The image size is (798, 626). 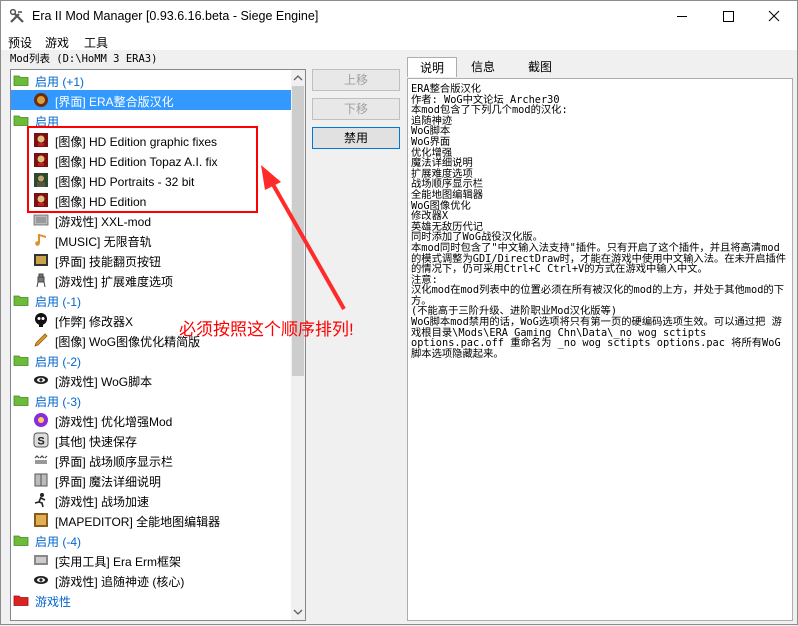 I want to click on mod-label: [图像] HD Edition graphic fixes, so click(x=136, y=142).